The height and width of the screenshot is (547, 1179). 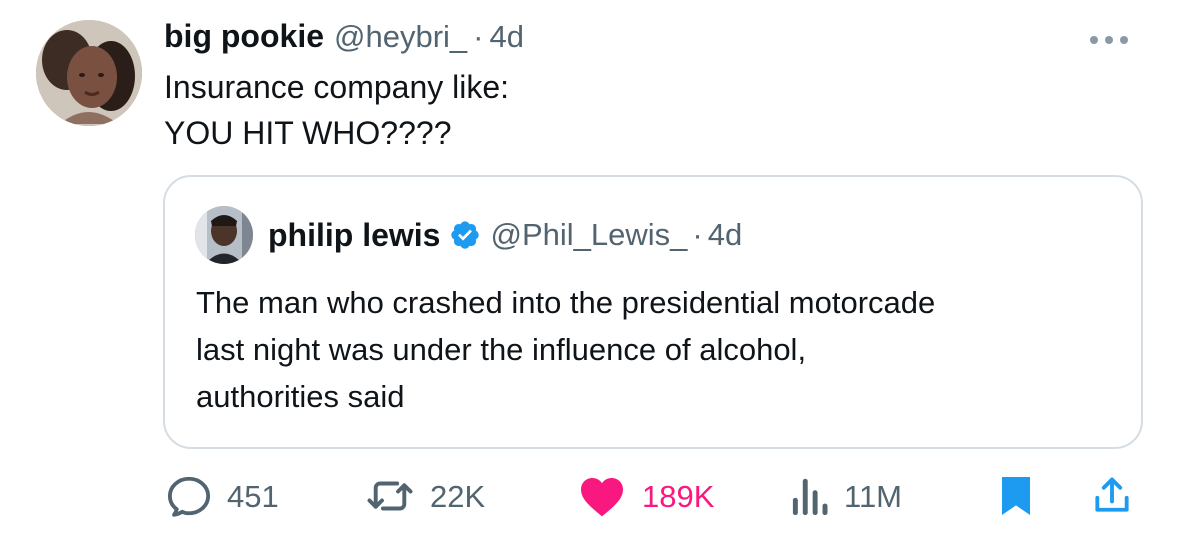 What do you see at coordinates (253, 496) in the screenshot?
I see `reply-count: 451` at bounding box center [253, 496].